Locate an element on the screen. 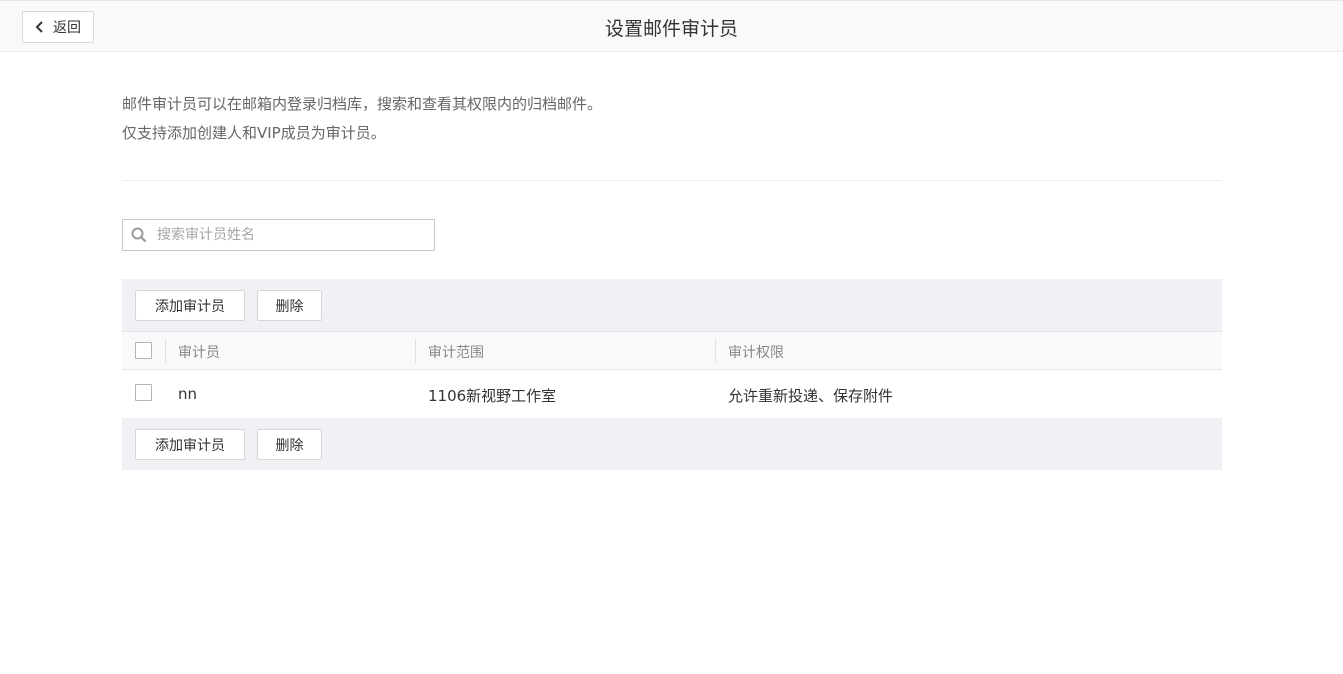 Image resolution: width=1343 pixels, height=674 pixels. search-input is located at coordinates (292, 235).